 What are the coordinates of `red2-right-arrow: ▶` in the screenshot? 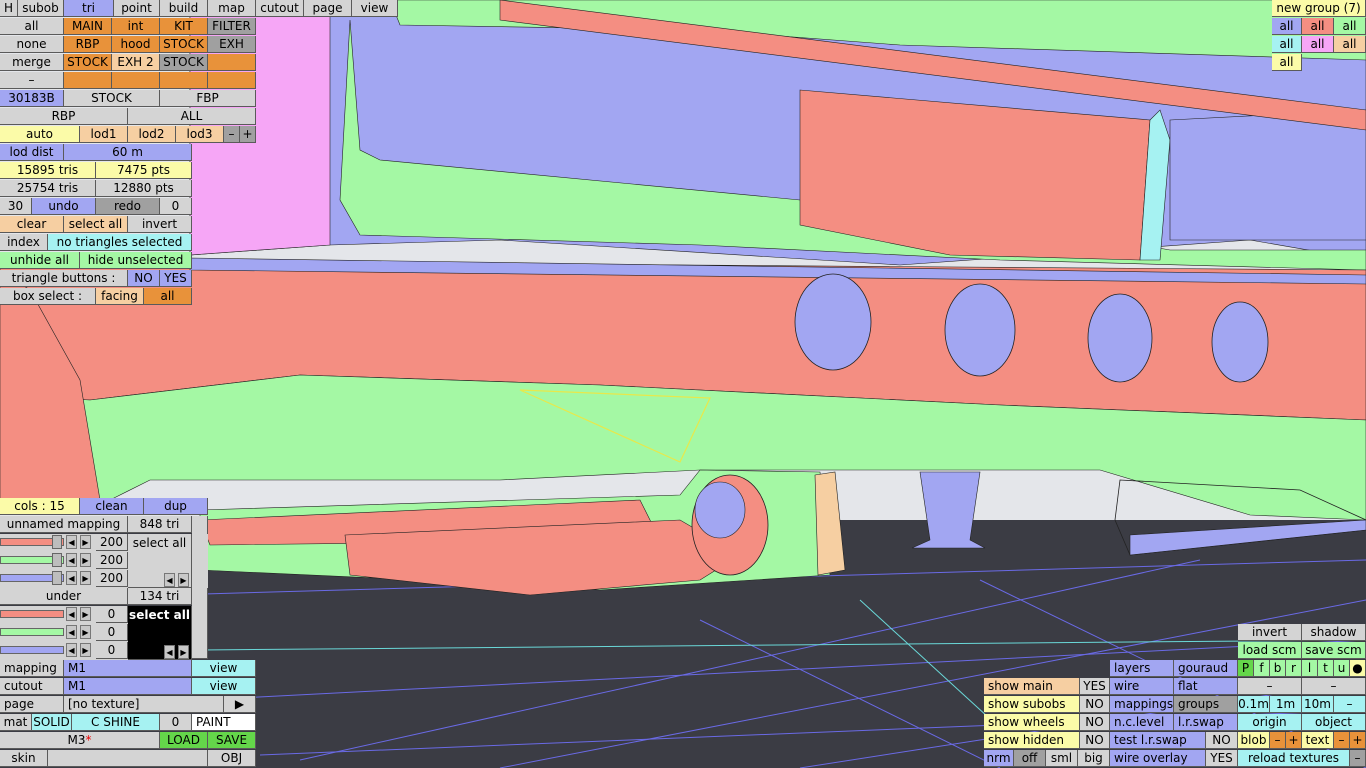 It's located at (85, 614).